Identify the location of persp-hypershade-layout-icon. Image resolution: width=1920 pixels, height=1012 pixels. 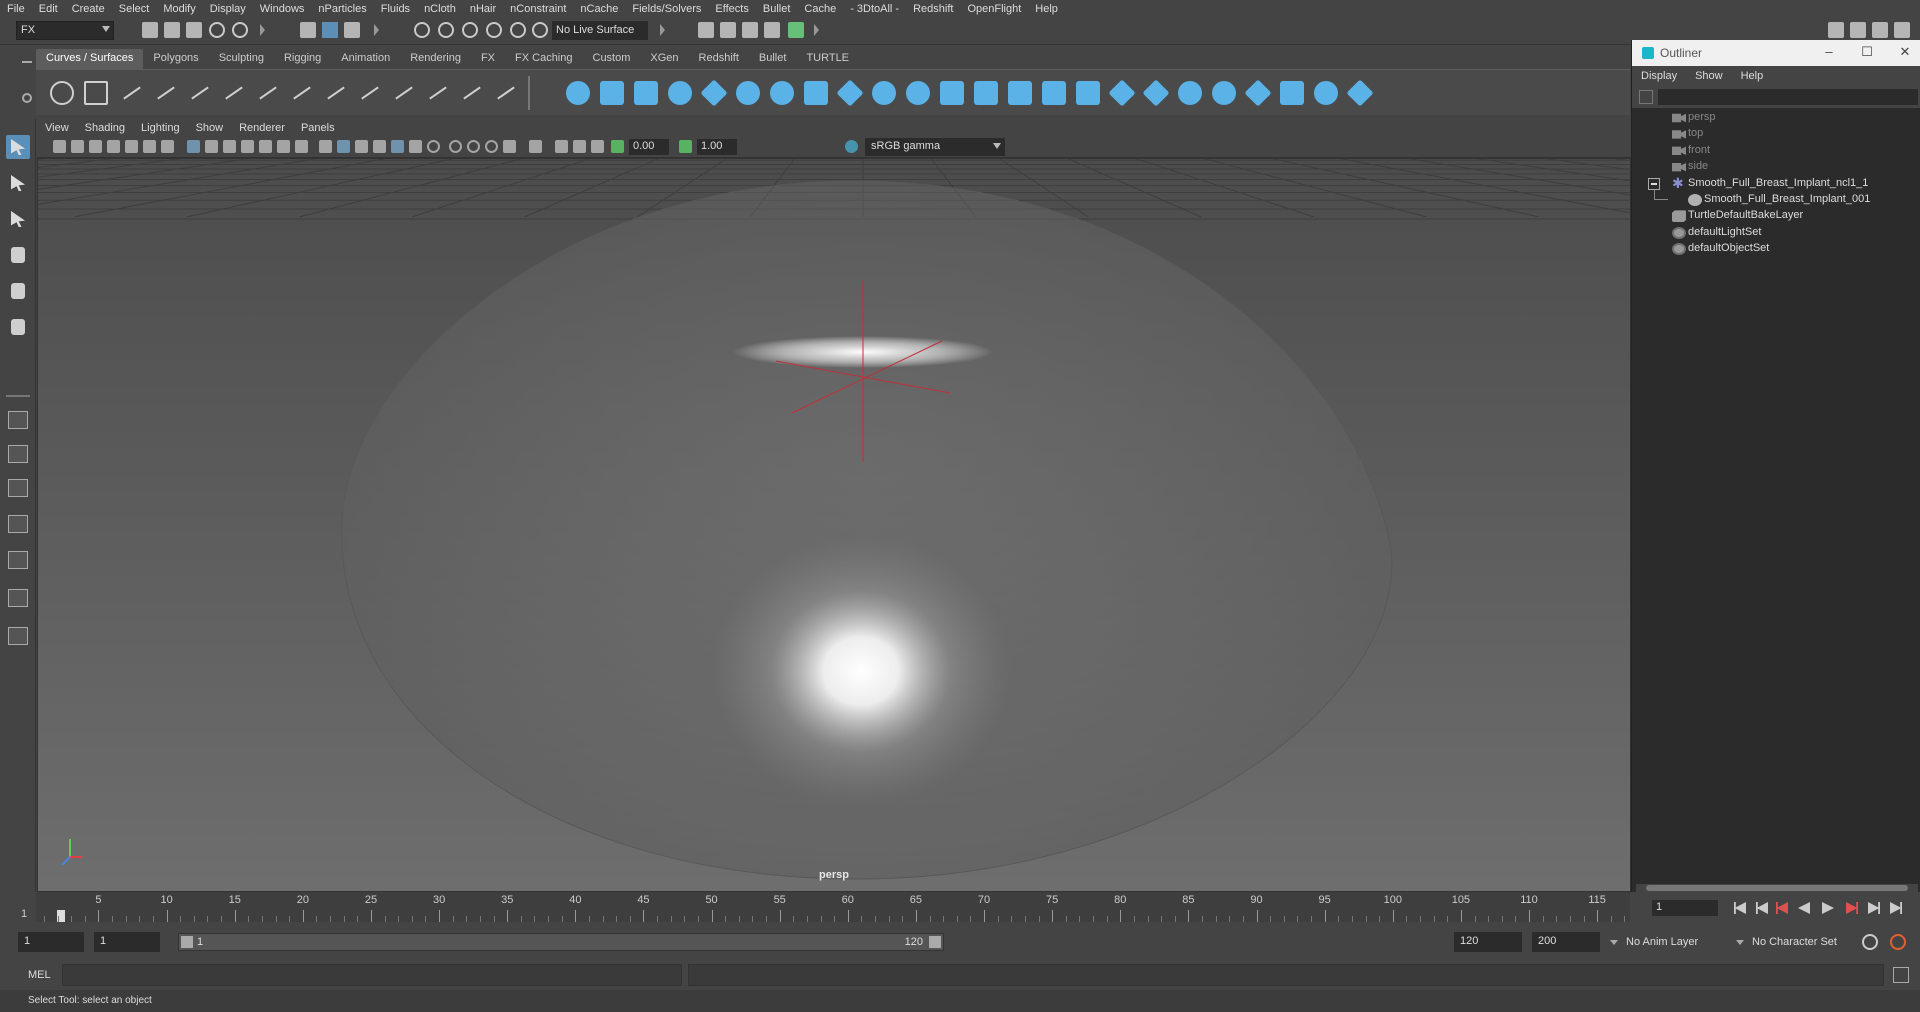
(18, 560).